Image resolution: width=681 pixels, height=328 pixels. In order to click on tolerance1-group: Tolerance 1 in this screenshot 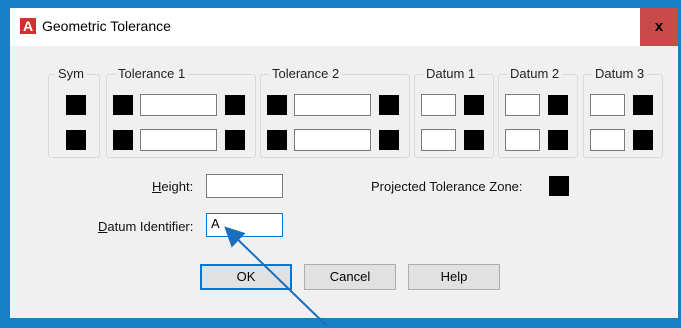, I will do `click(181, 112)`.